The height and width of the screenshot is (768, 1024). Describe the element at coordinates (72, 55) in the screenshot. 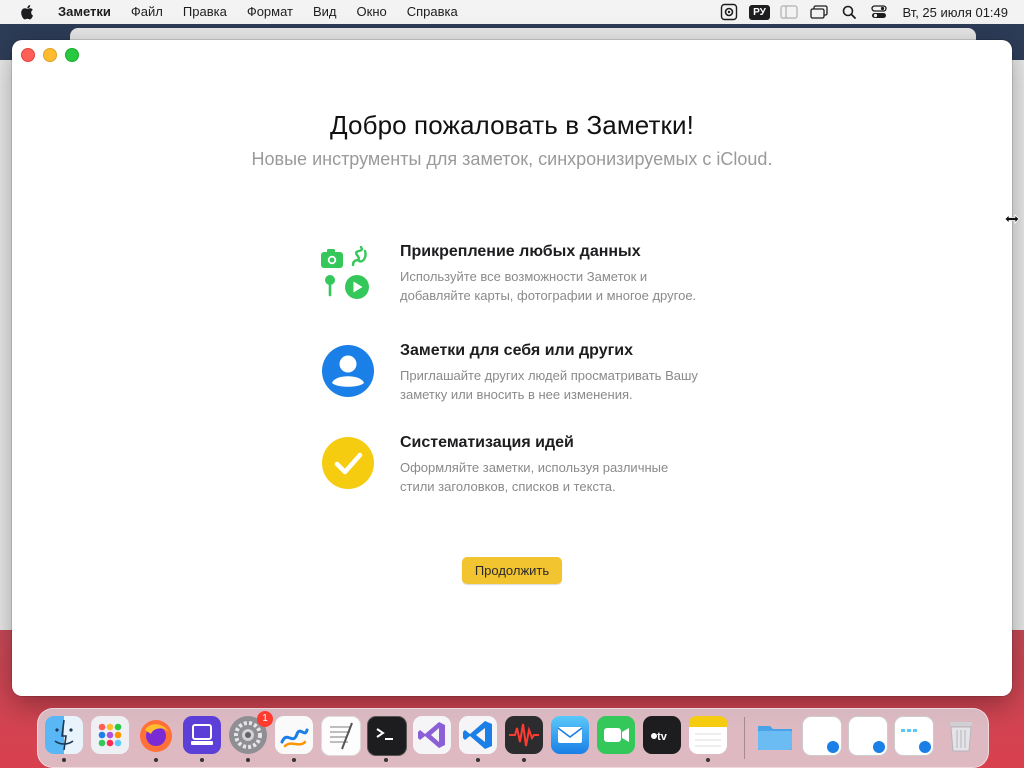

I see `fullscreen-button` at that location.